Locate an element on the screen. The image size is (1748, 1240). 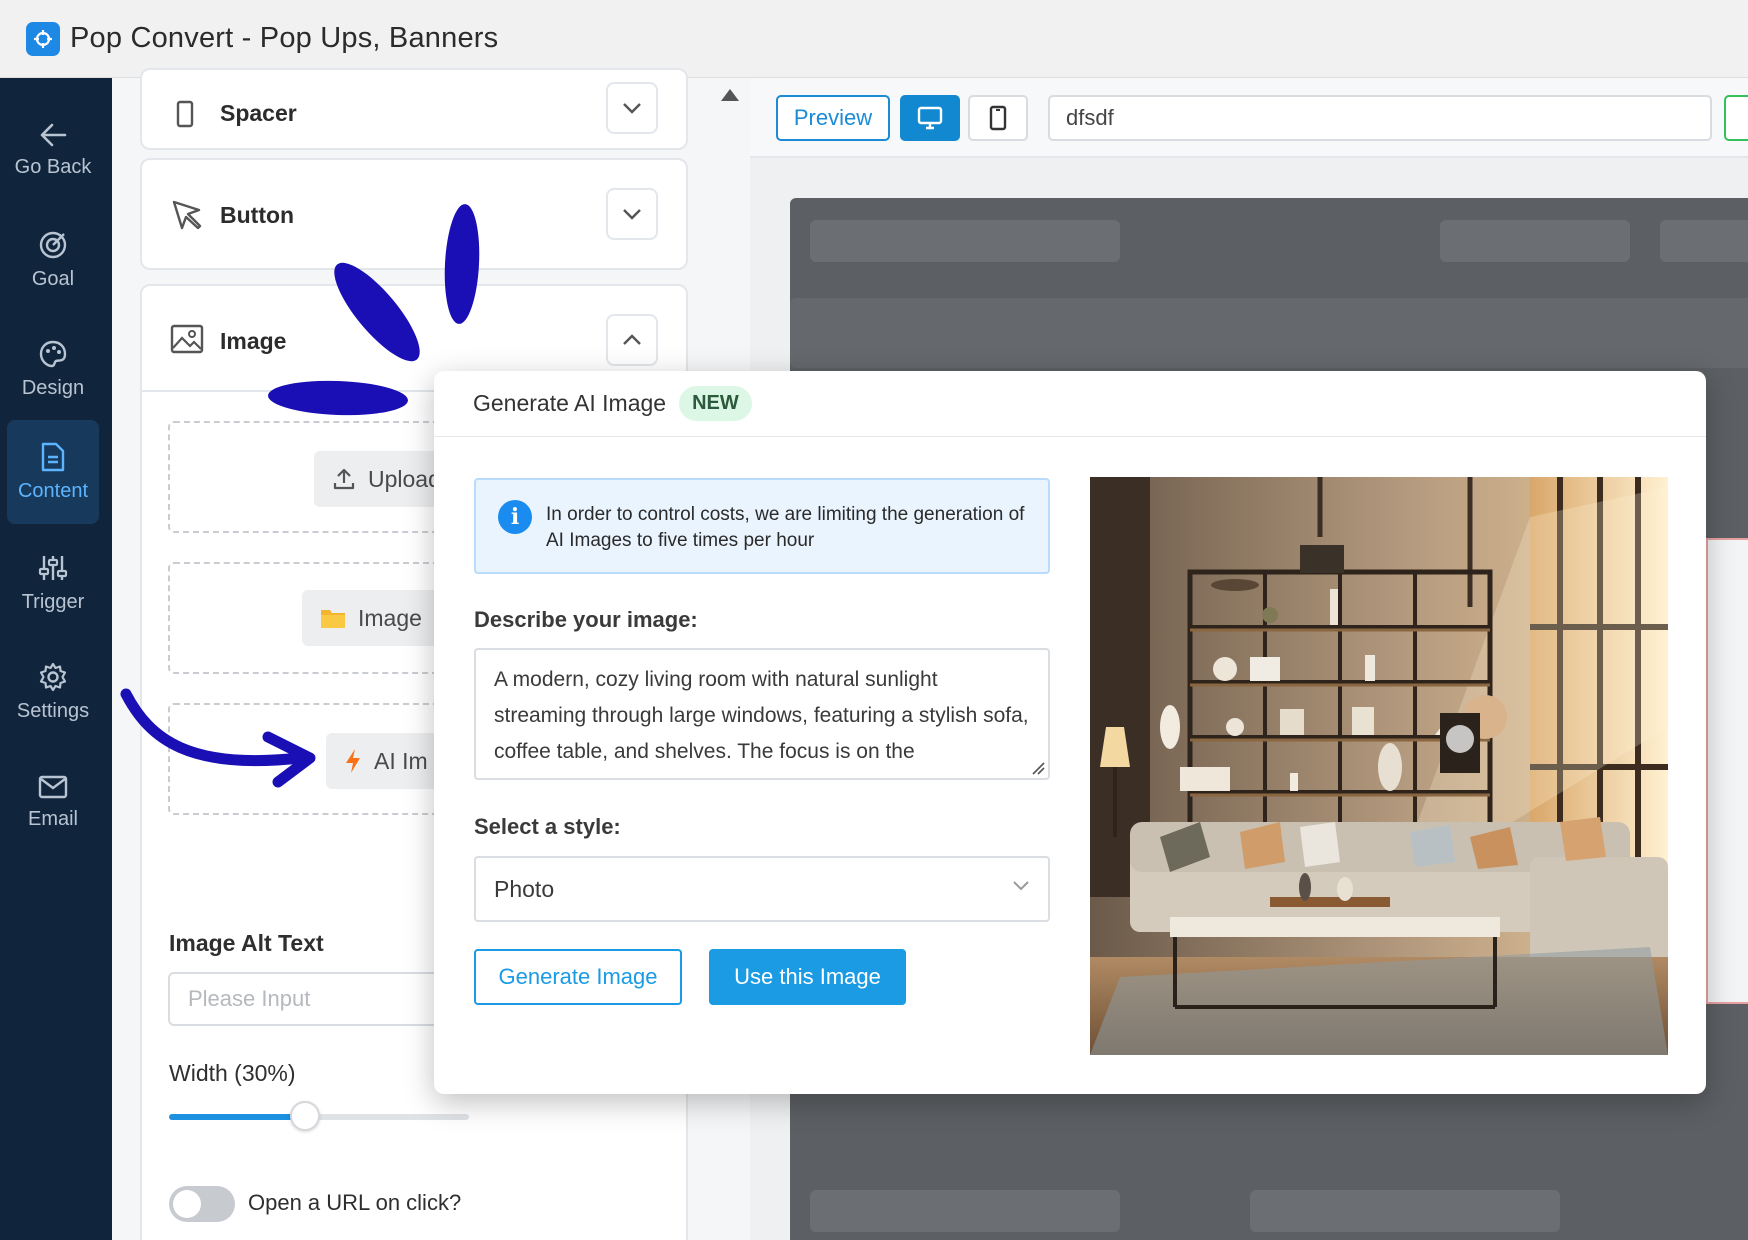
desktop-icon is located at coordinates (930, 118).